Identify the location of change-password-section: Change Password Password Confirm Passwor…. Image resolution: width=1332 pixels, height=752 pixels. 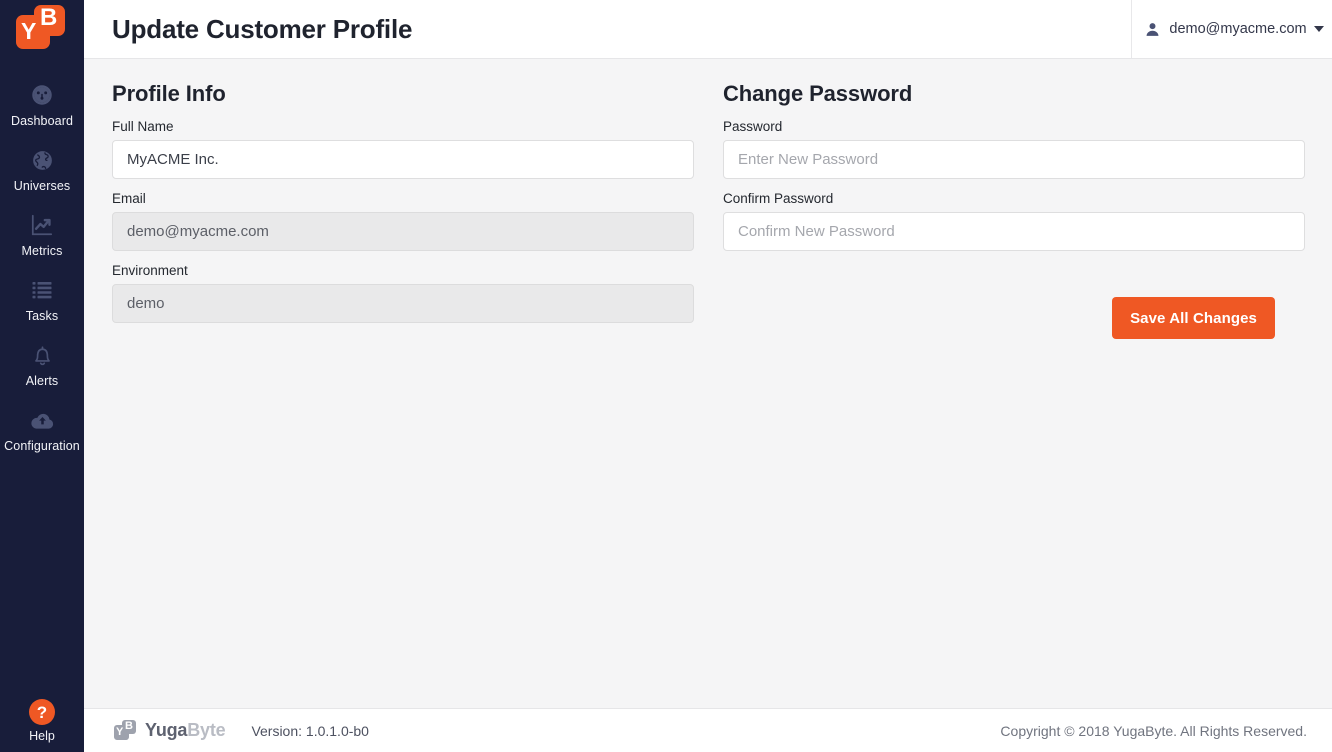
(1014, 210).